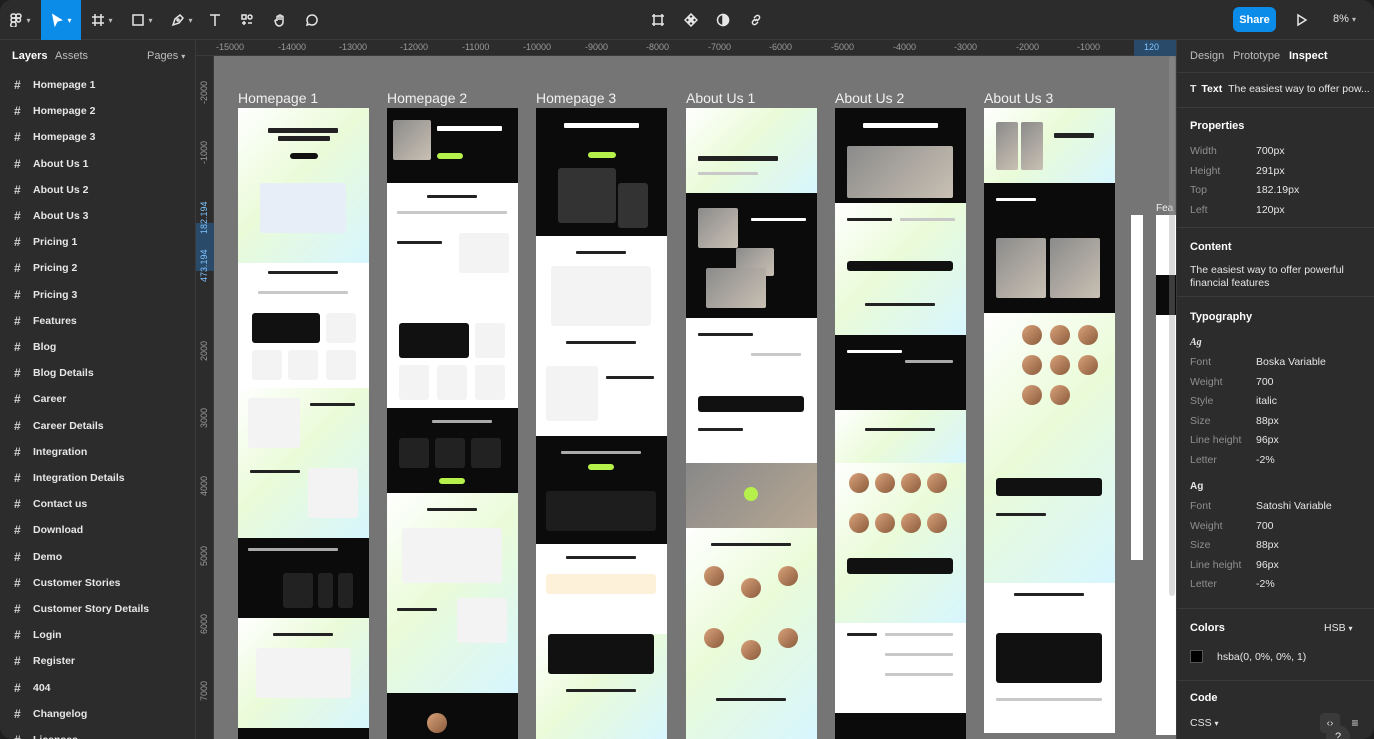 The height and width of the screenshot is (739, 1374). Describe the element at coordinates (1275, 680) in the screenshot. I see `divider` at that location.